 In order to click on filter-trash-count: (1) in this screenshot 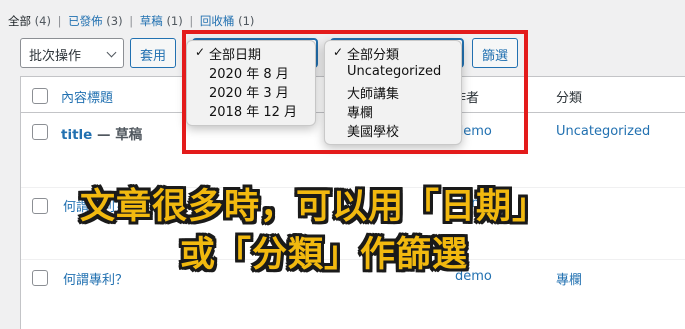, I will do `click(246, 21)`.